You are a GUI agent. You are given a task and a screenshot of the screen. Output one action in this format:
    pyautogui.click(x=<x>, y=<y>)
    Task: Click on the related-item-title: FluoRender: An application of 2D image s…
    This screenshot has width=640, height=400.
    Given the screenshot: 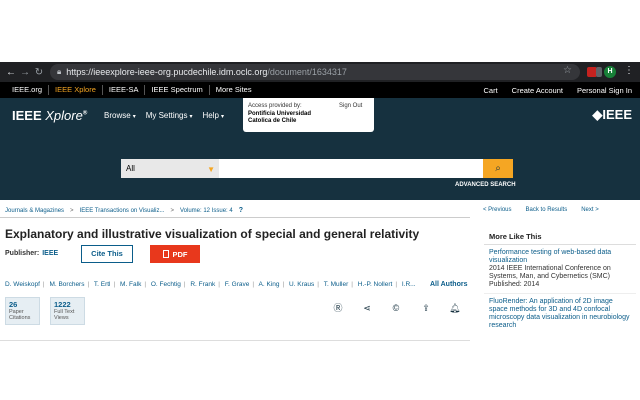 What is the action you would take?
    pyautogui.click(x=560, y=314)
    